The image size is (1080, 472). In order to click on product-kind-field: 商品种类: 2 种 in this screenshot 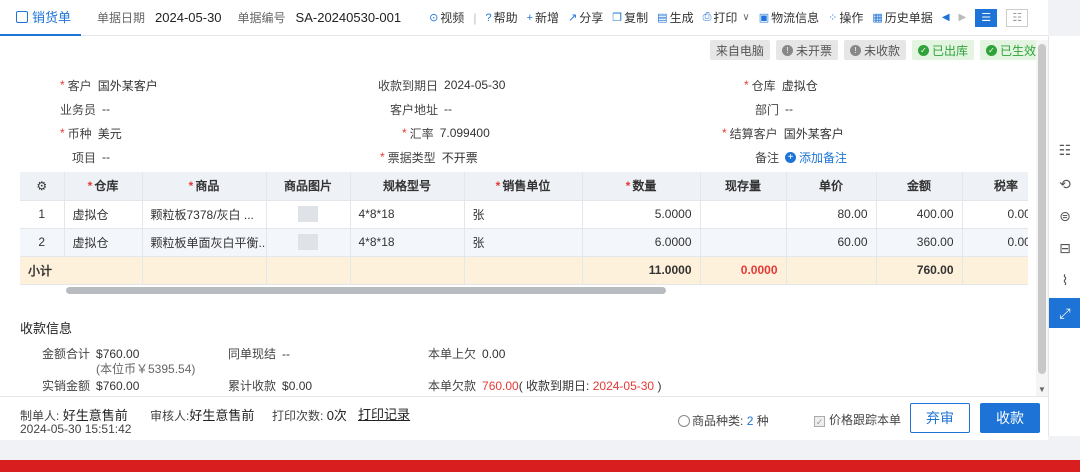, I will do `click(723, 420)`.